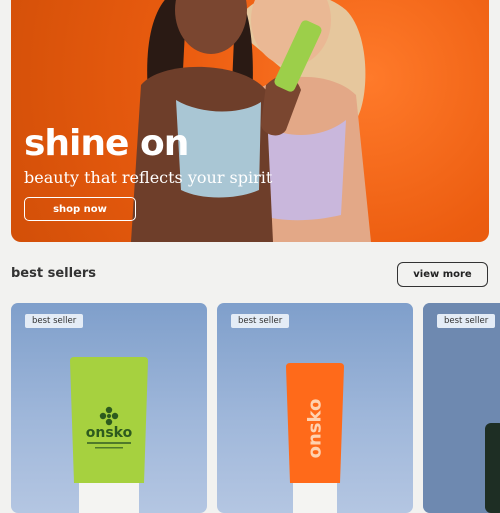  Describe the element at coordinates (148, 177) in the screenshot. I see `hero-subtitle: beauty that reflects your spirit` at that location.